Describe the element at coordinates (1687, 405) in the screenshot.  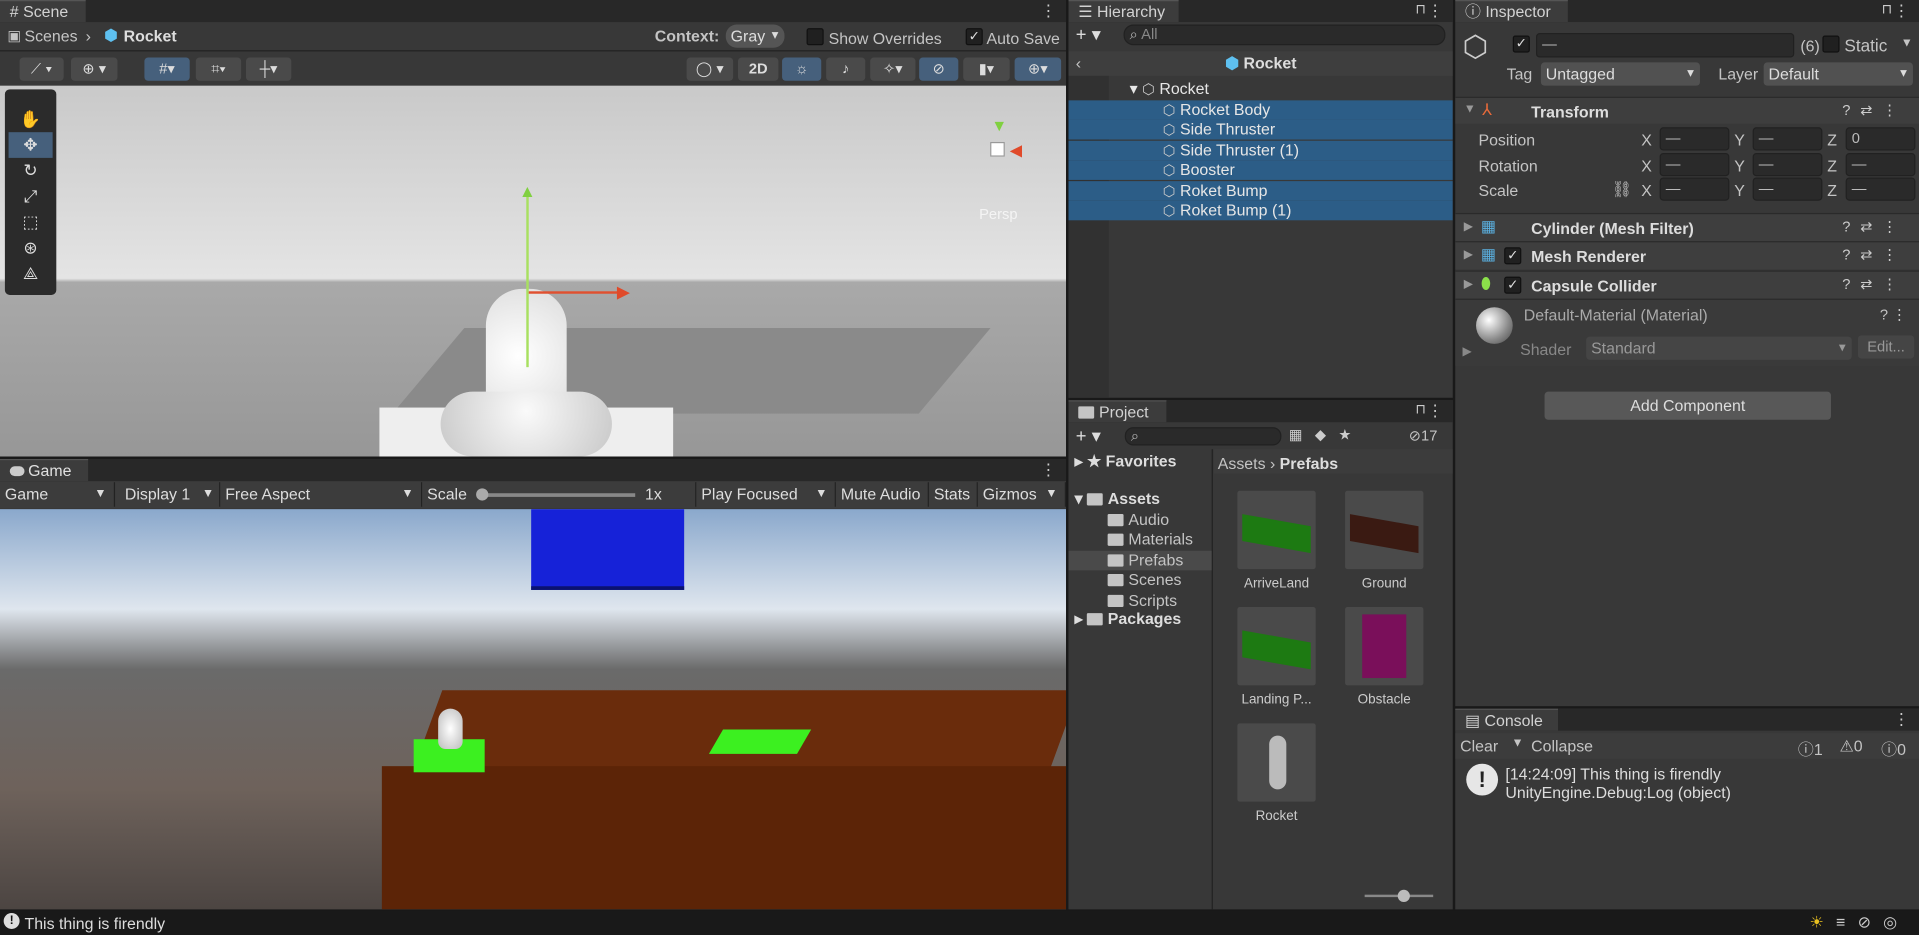
I see `add-component-button: Add Component` at that location.